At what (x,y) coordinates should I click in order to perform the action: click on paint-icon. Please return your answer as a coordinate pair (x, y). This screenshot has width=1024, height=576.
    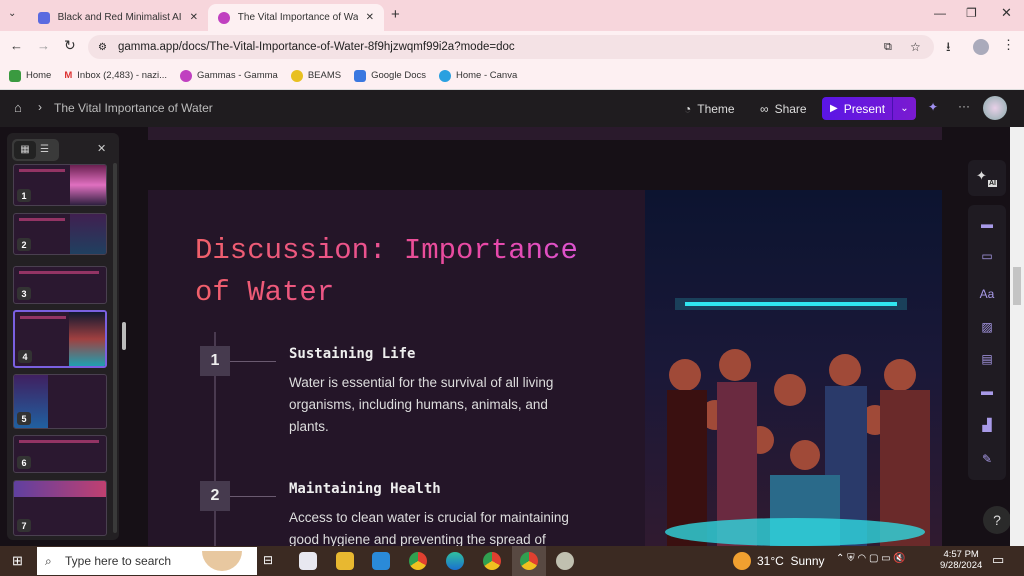
    Looking at the image, I should click on (565, 561).